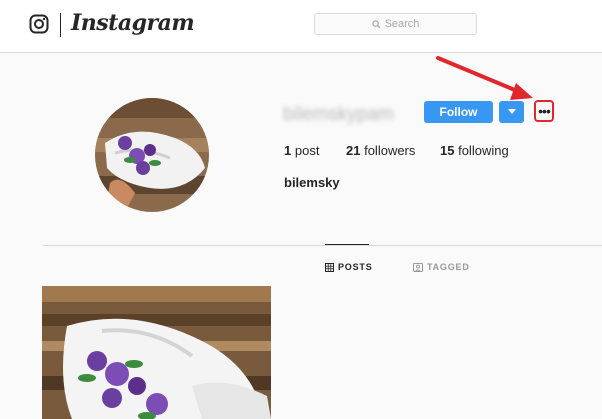 The image size is (602, 419). I want to click on posts-count-stat: 1 post, so click(315, 150).